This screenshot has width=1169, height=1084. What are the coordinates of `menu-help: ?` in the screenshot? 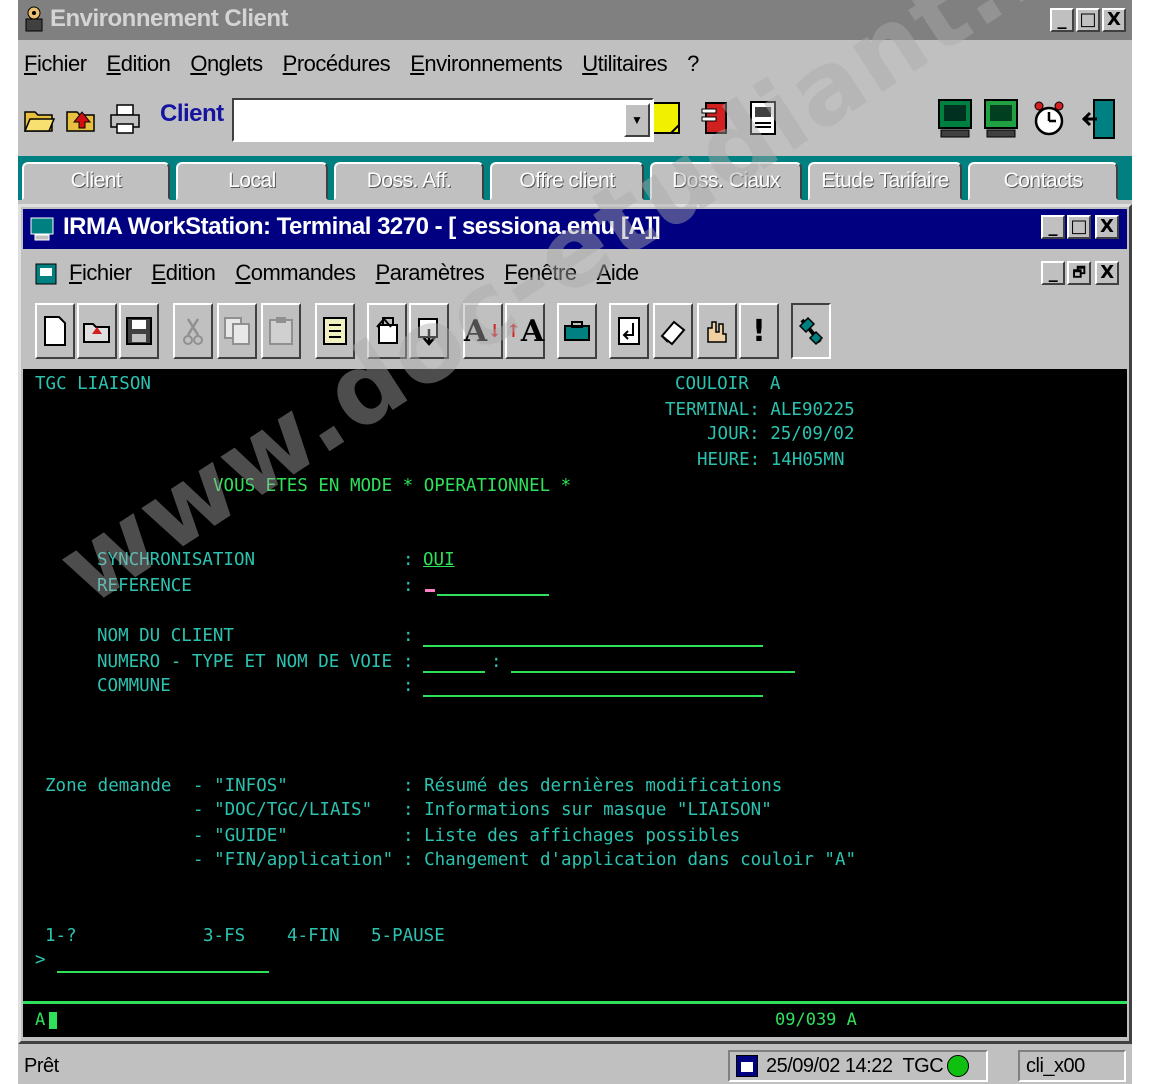 It's located at (693, 64).